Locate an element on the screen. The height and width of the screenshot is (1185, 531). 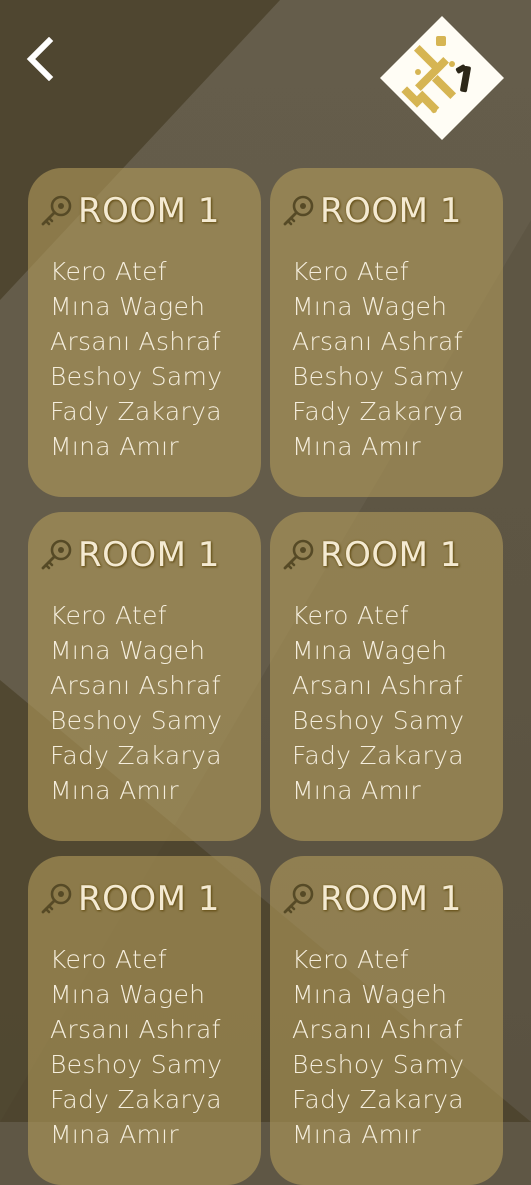
logo-mark is located at coordinates (442, 78).